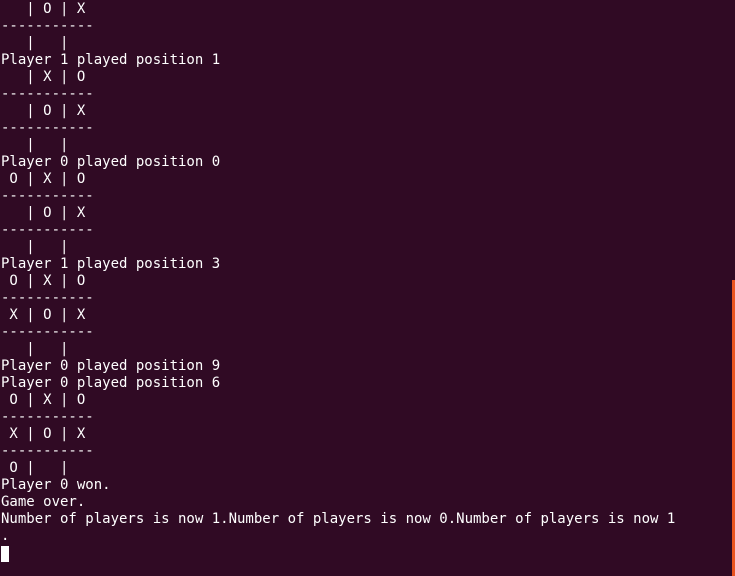  Describe the element at coordinates (43, 77) in the screenshot. I see `terminal-line: | X | O` at that location.